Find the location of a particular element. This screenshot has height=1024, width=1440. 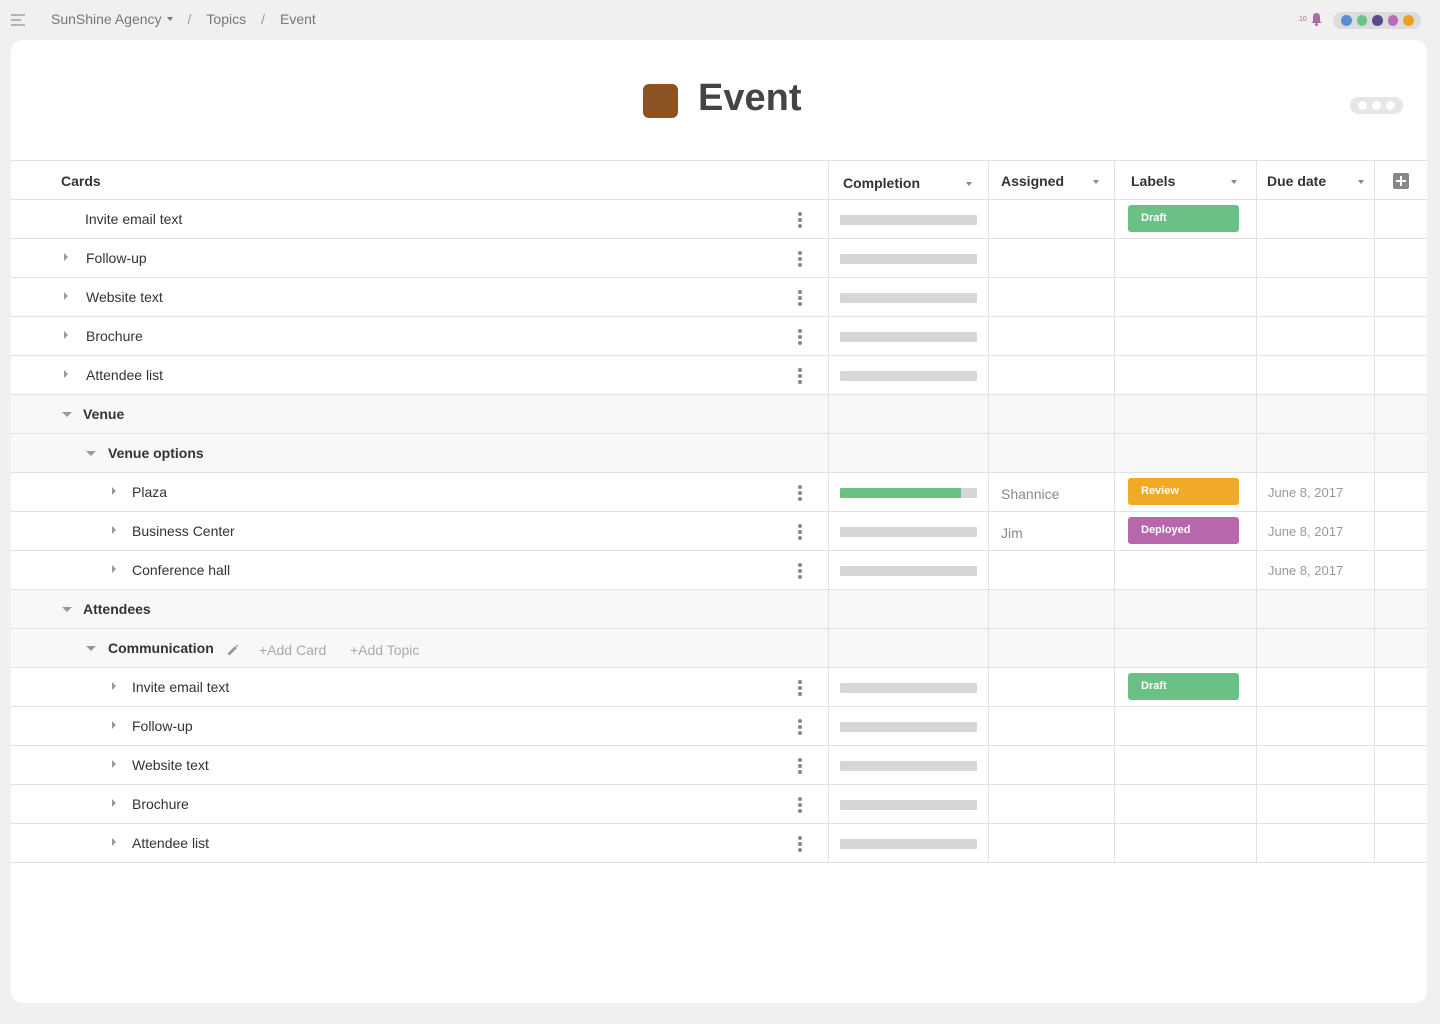

subgroup-title: Communication is located at coordinates (161, 648).